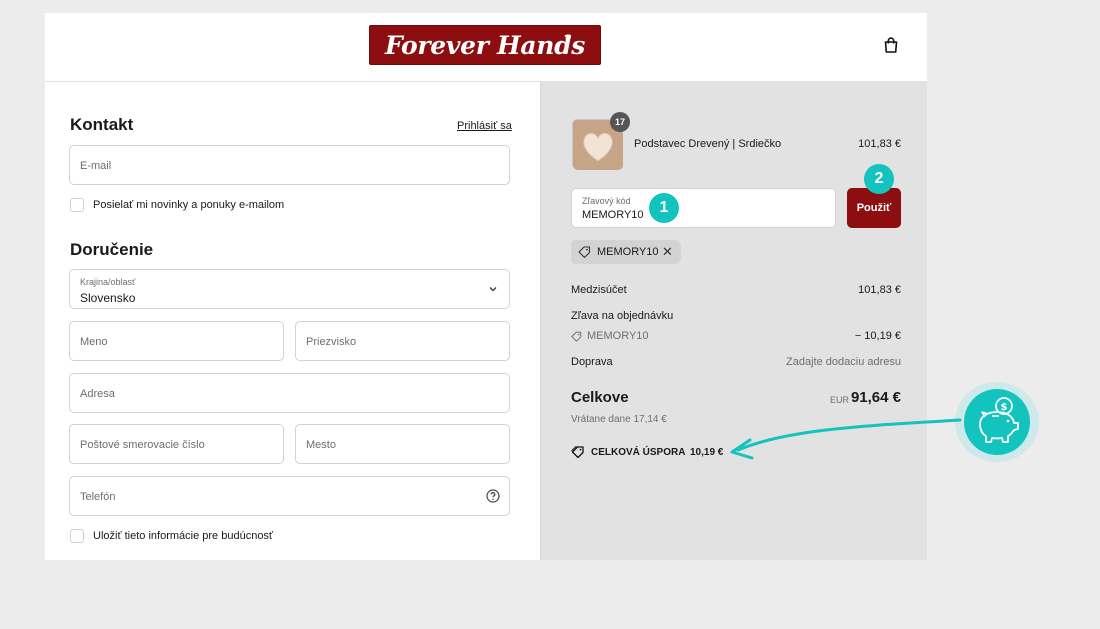 The image size is (1100, 629). What do you see at coordinates (102, 124) in the screenshot?
I see `contact-heading: Kontakt` at bounding box center [102, 124].